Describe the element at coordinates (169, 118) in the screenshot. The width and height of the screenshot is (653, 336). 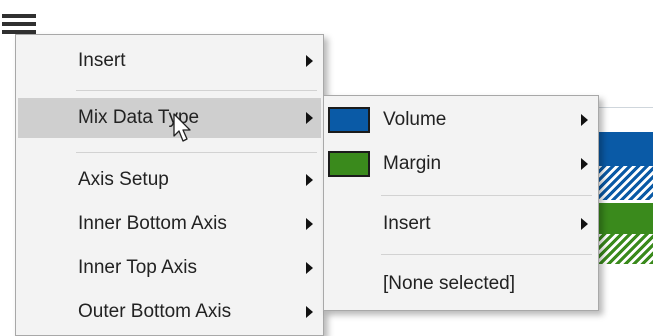
I see `menu-item-mix-data-type: Mix Data Type` at that location.